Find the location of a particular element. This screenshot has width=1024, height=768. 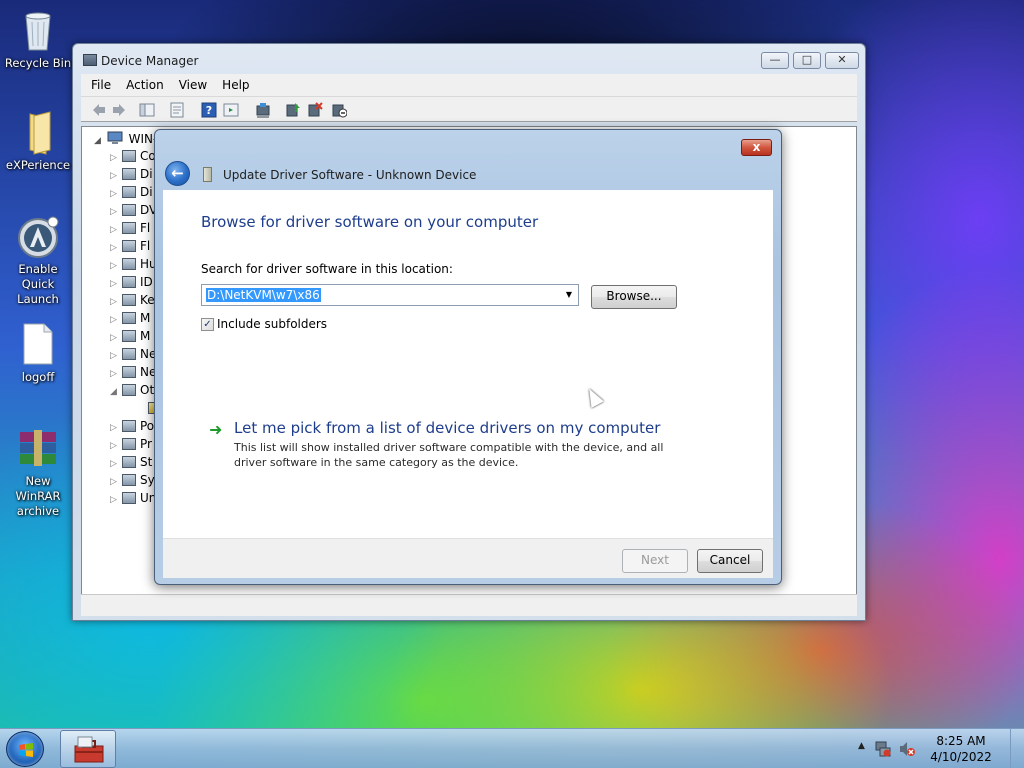

menu-file: File is located at coordinates (101, 85).